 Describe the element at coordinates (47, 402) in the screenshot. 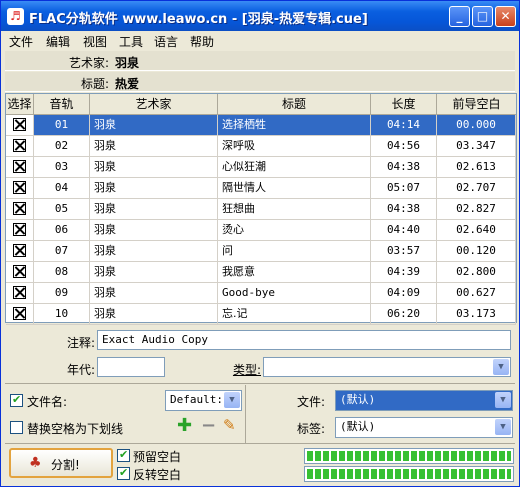

I see `filename-label: 文件名:` at that location.